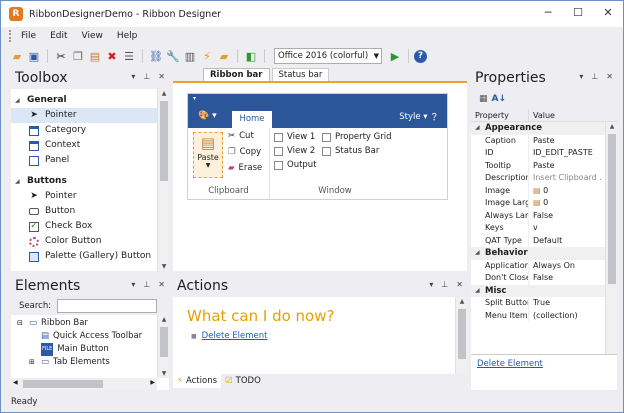  Describe the element at coordinates (90, 362) in the screenshot. I see `tree-node-tab-elements: ⊞ ▭ Tab Elements` at that location.